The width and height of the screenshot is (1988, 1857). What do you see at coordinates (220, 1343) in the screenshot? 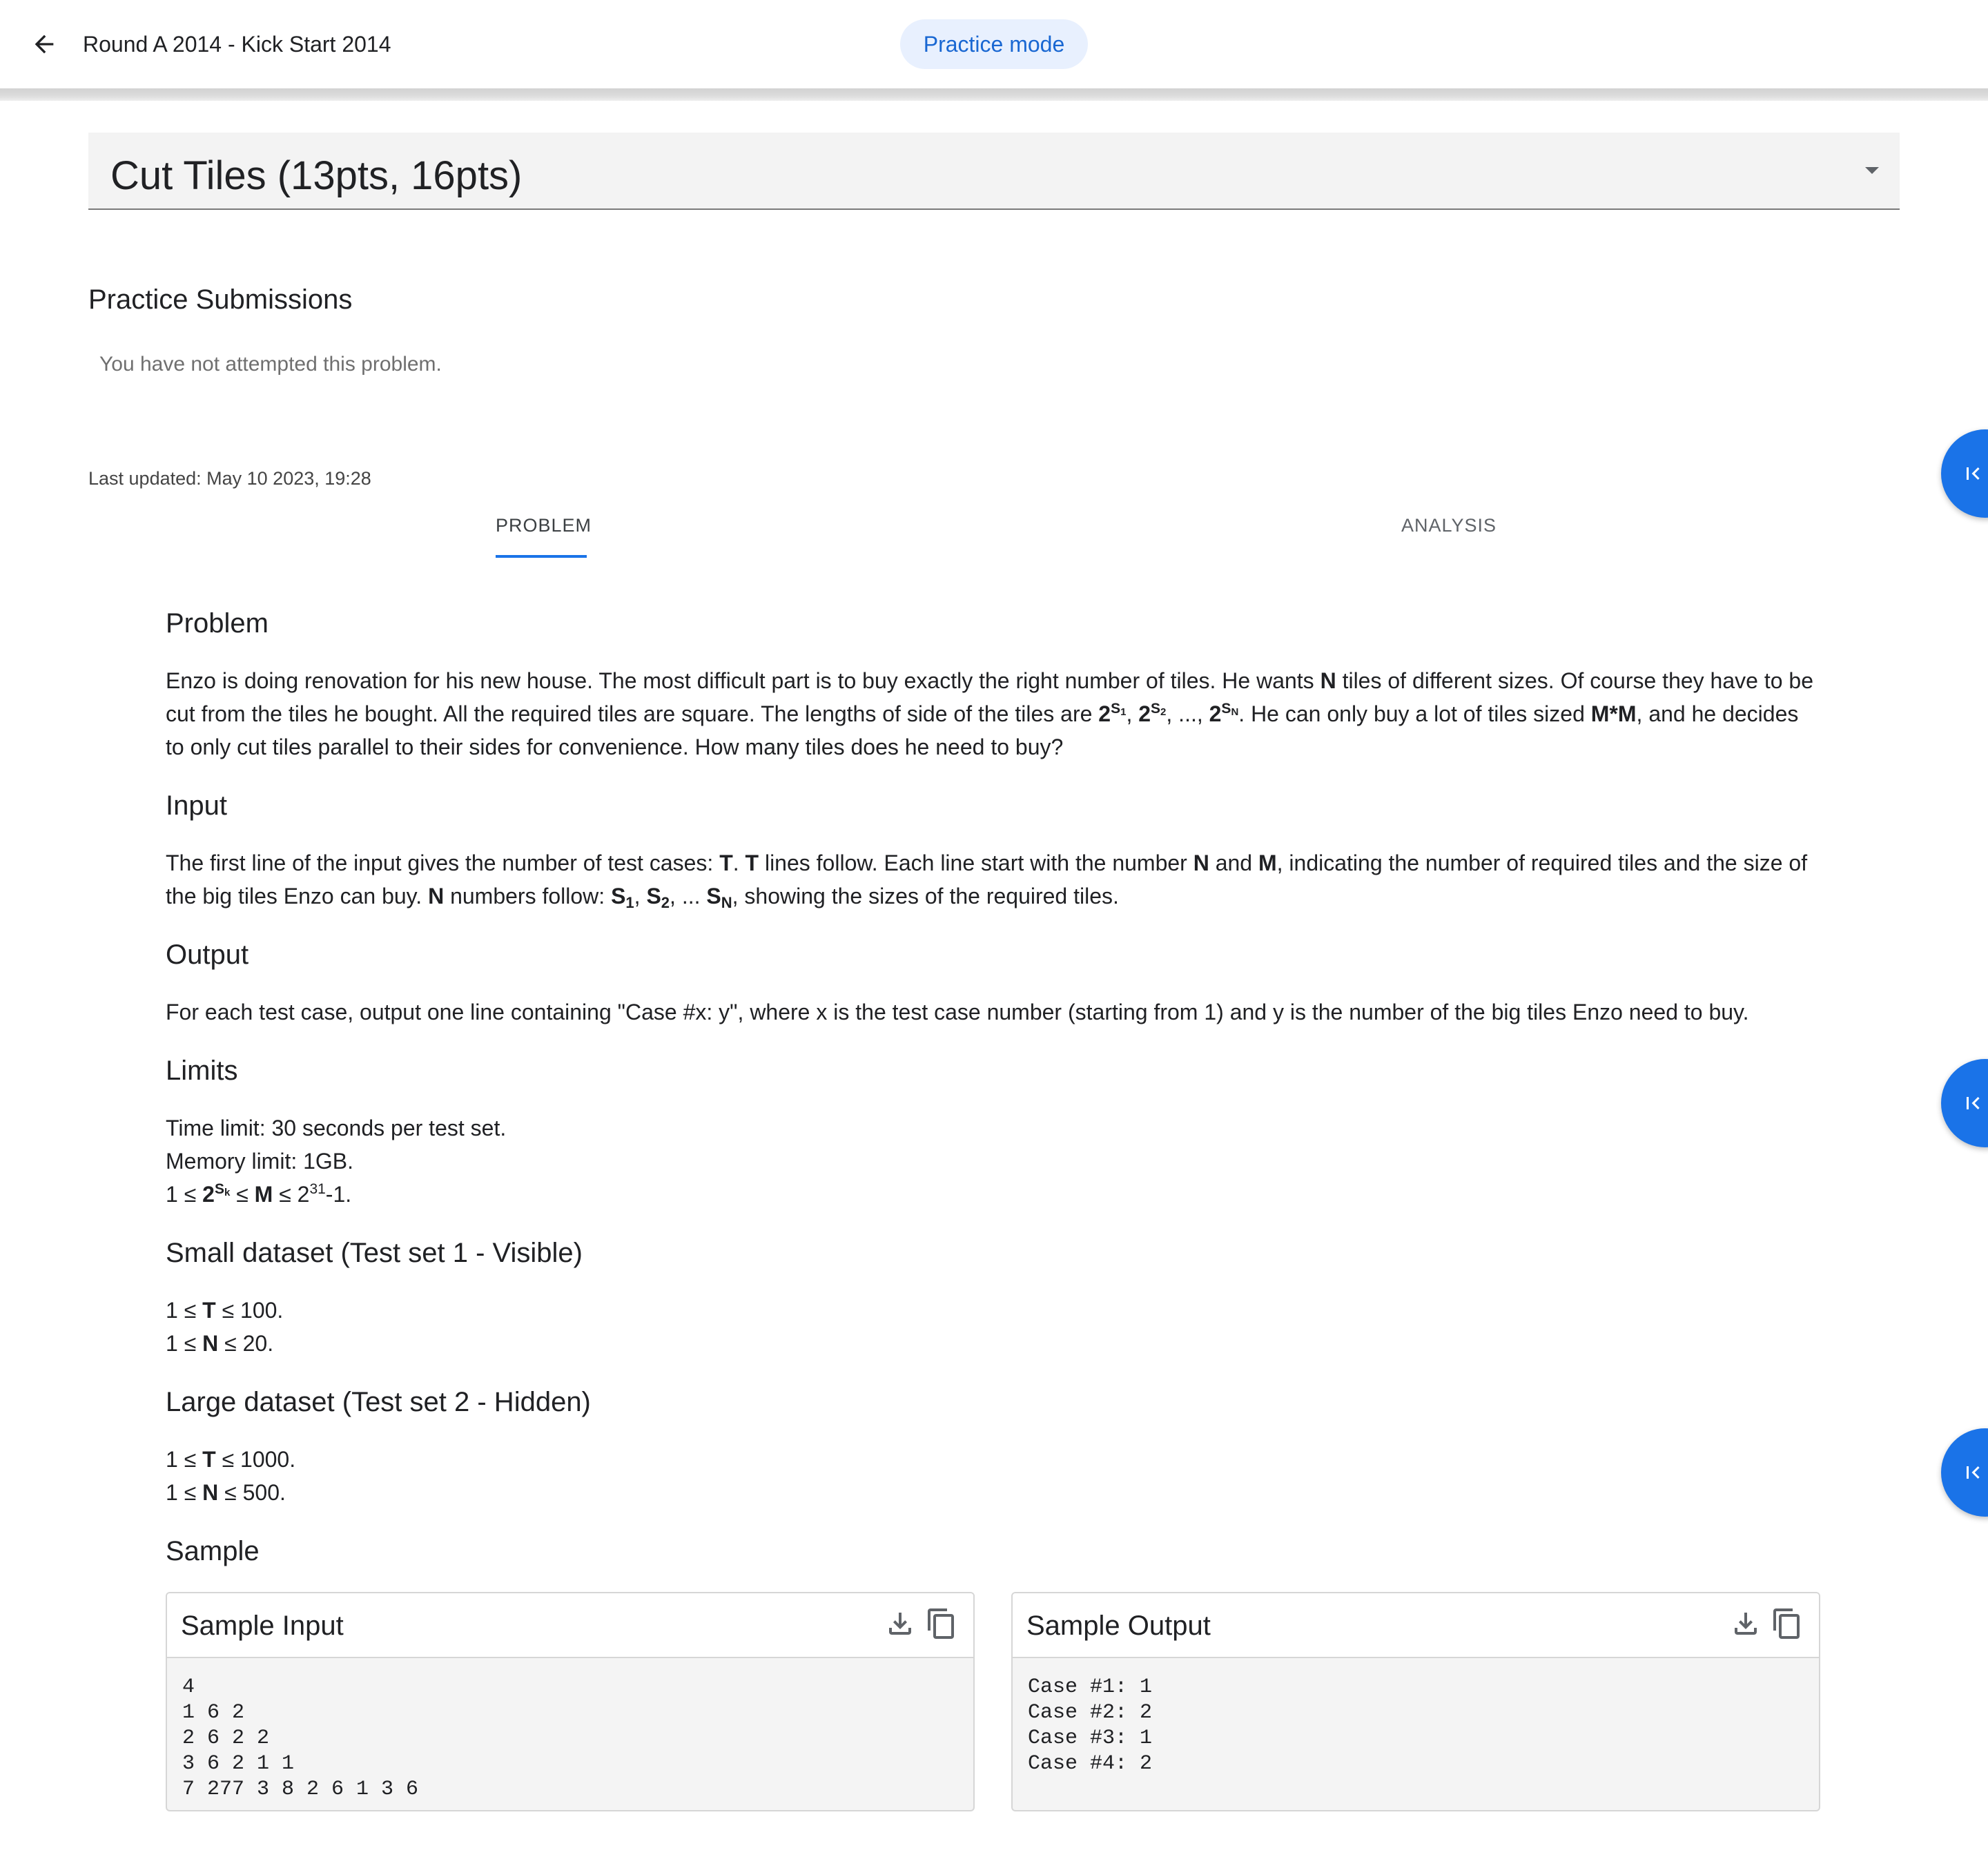
I see `small-constraint-n: 1 ≤ N ≤ 20.` at bounding box center [220, 1343].